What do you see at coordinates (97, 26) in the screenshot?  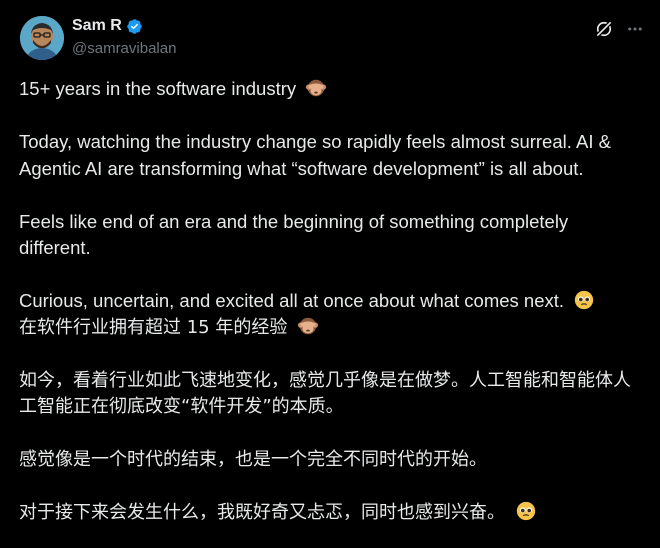 I see `display-name: Sam R` at bounding box center [97, 26].